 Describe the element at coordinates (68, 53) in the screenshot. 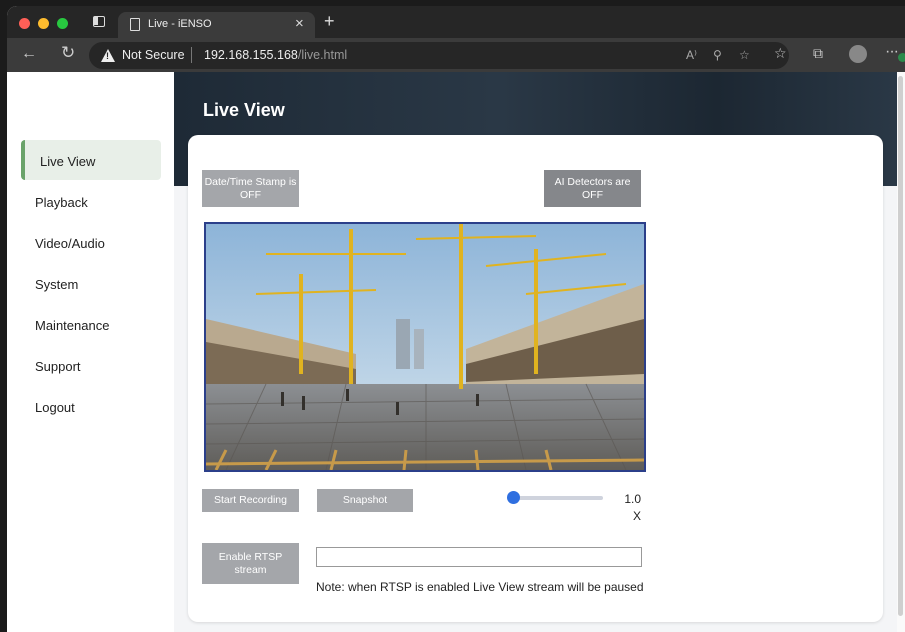

I see `reload-icon: ↻` at that location.